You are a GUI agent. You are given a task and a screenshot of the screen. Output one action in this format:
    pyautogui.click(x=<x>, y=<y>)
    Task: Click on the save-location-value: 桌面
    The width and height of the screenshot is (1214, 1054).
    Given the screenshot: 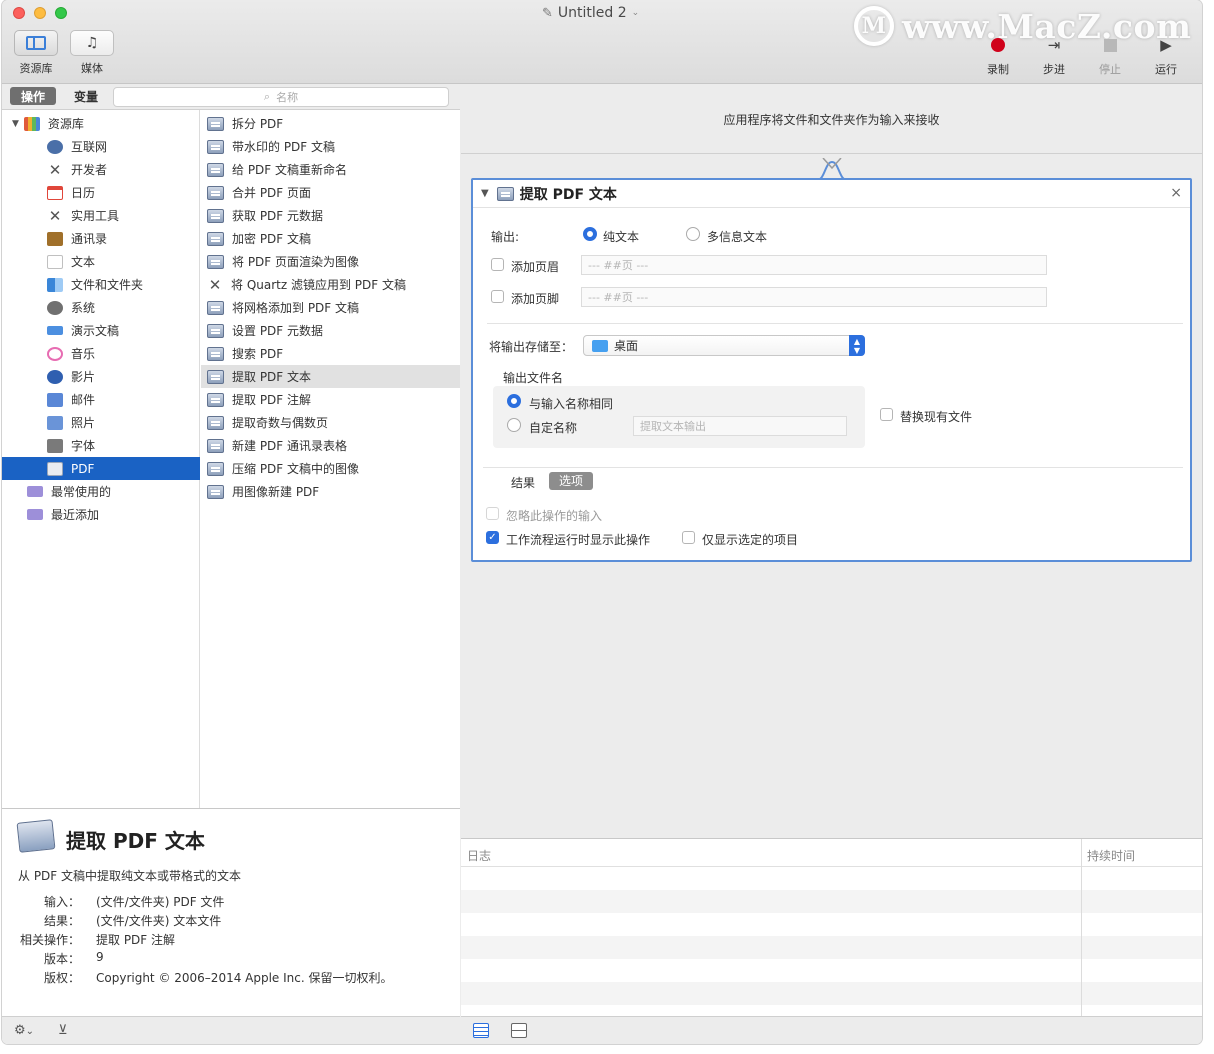 What is the action you would take?
    pyautogui.click(x=626, y=346)
    